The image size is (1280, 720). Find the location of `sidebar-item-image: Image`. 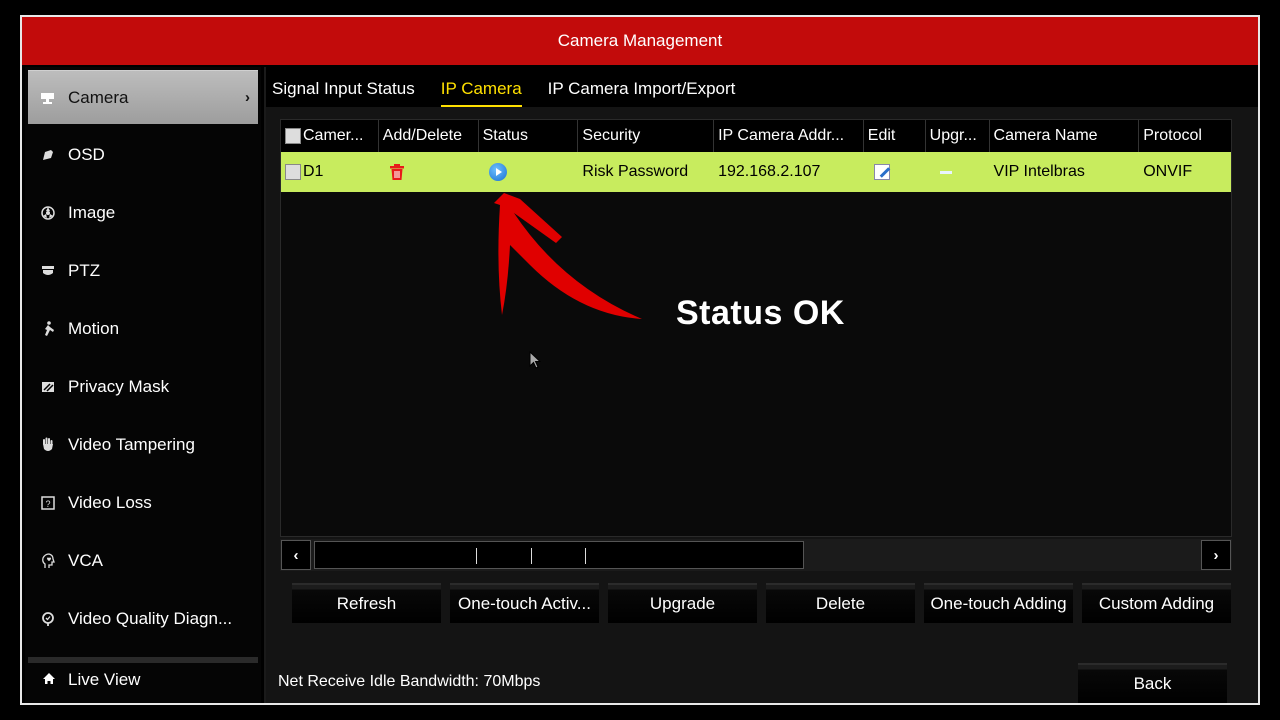

sidebar-item-image: Image is located at coordinates (143, 213).